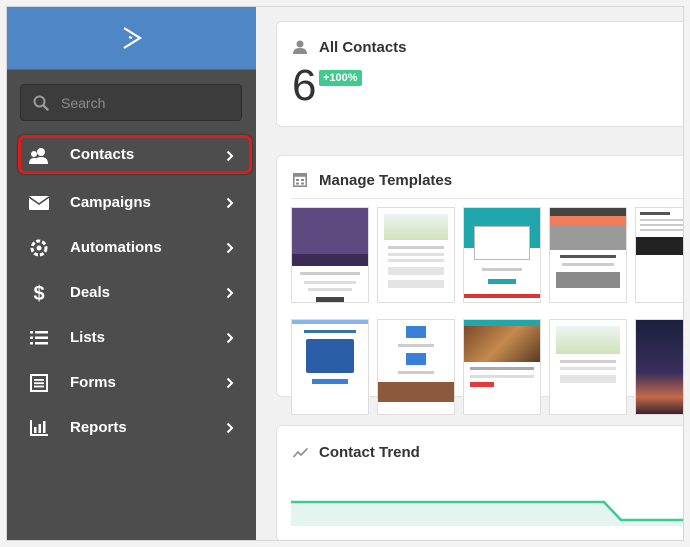 The image size is (690, 547). Describe the element at coordinates (93, 382) in the screenshot. I see `sidebar-item-label: Forms` at that location.